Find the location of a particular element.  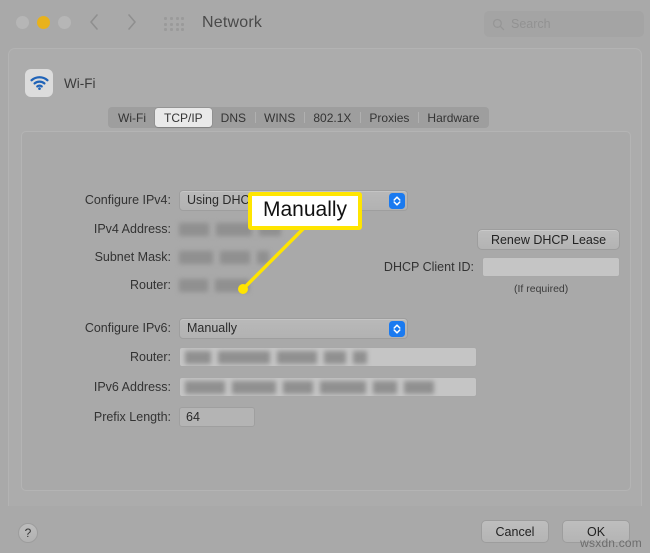

dhcp-client-id-row: DHCP Client ID: is located at coordinates (497, 267).